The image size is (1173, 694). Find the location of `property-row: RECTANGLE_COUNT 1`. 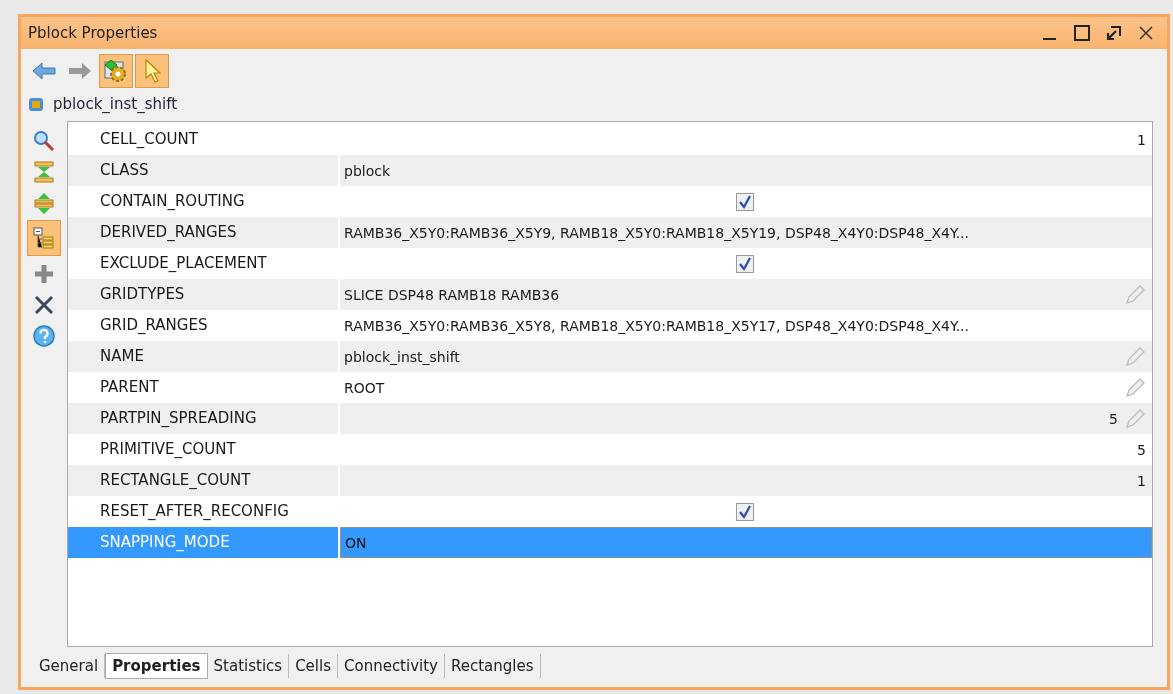

property-row: RECTANGLE_COUNT 1 is located at coordinates (610, 480).